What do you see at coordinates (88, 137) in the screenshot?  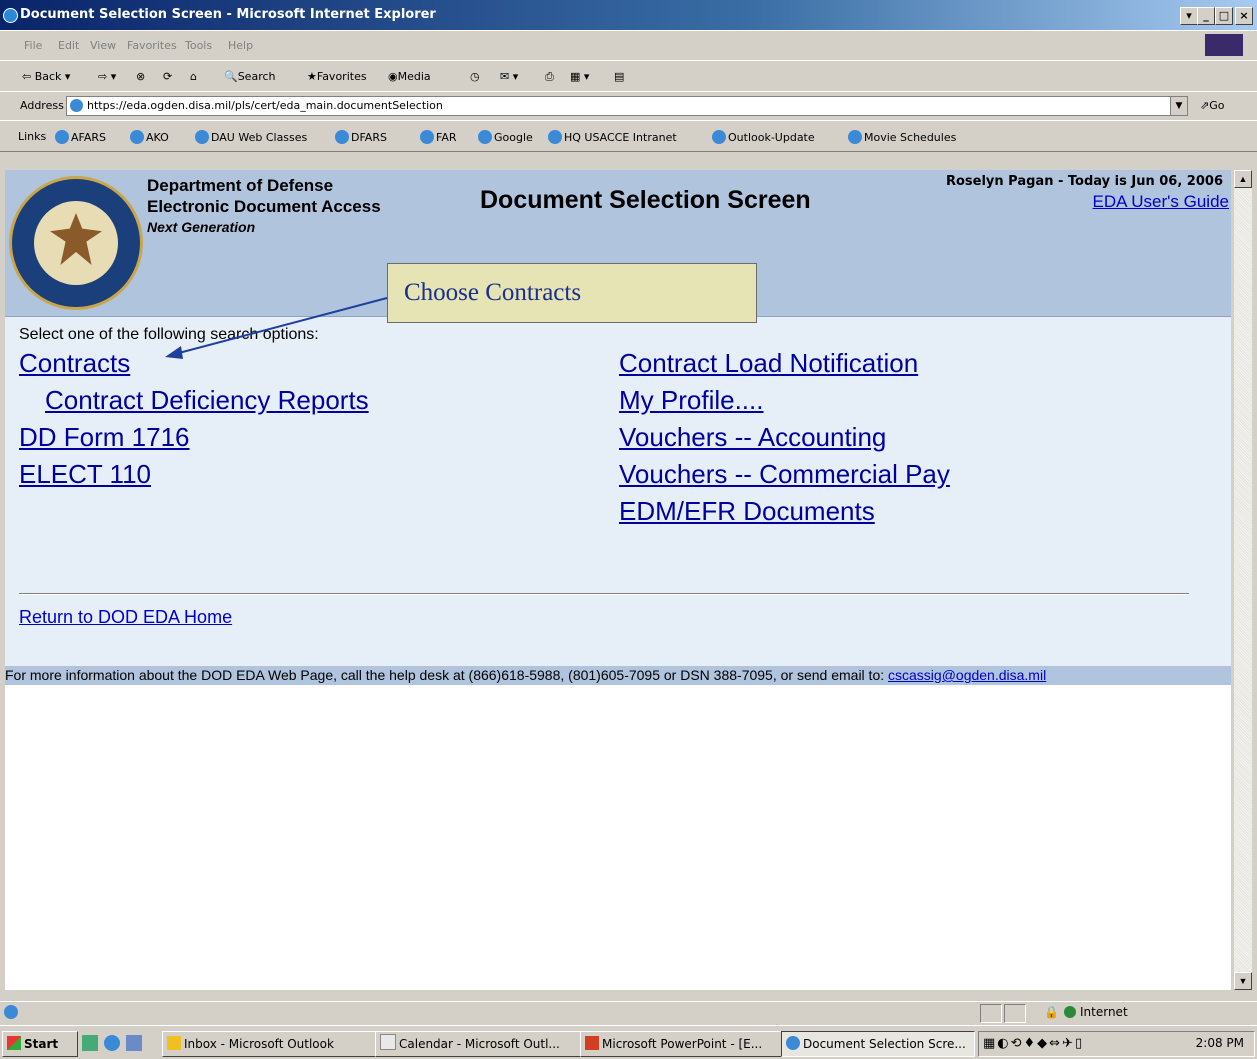 I see `link-label: AFARS` at bounding box center [88, 137].